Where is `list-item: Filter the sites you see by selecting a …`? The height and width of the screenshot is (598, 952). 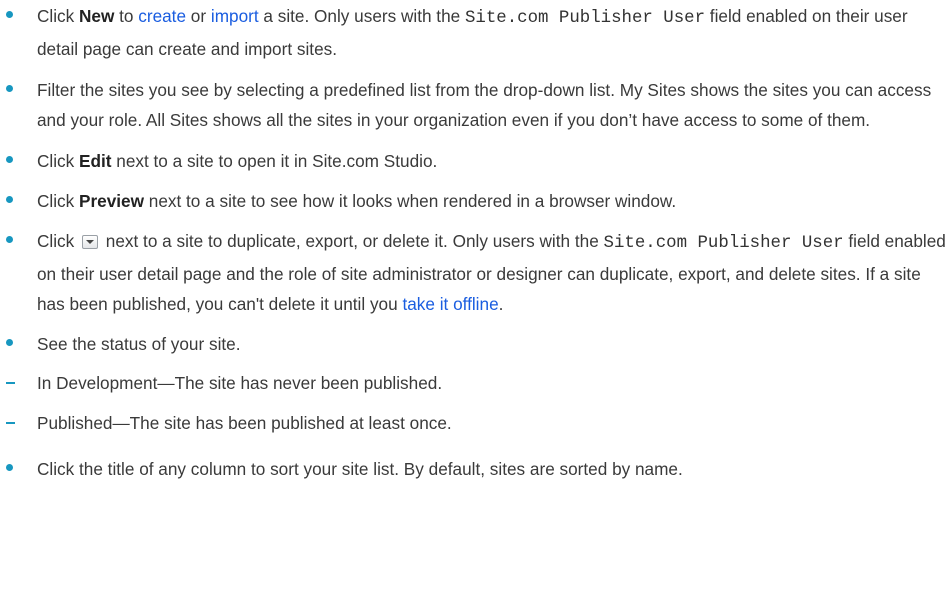 list-item: Filter the sites you see by selecting a … is located at coordinates (476, 105).